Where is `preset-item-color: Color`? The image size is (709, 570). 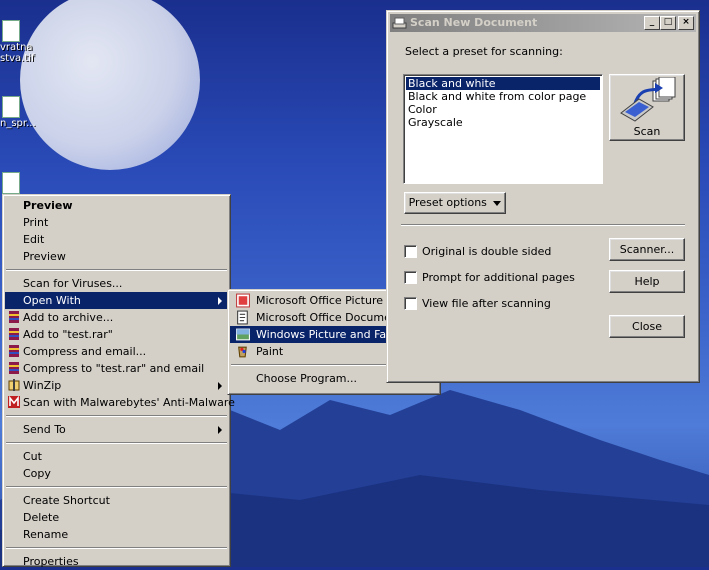
preset-item-color: Color is located at coordinates (503, 109).